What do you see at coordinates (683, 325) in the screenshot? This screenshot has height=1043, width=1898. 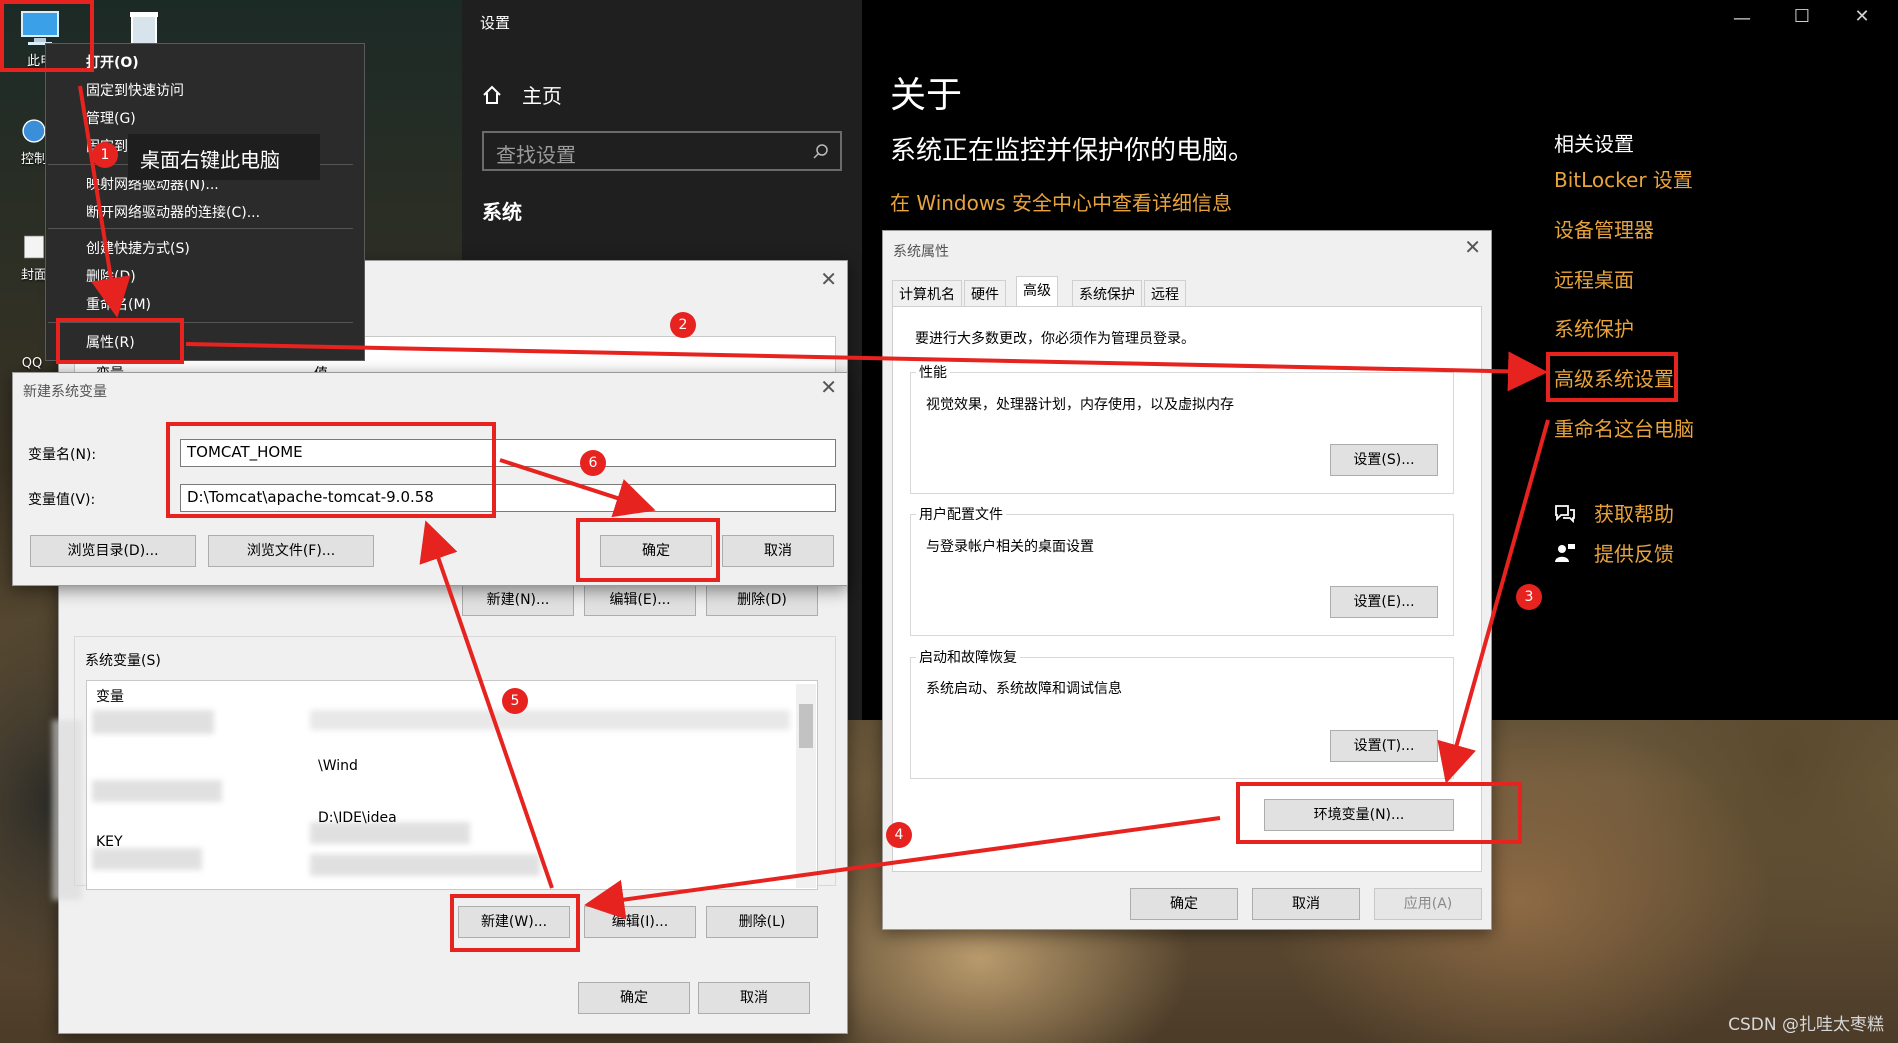 I see `step-badge-2: 2` at bounding box center [683, 325].